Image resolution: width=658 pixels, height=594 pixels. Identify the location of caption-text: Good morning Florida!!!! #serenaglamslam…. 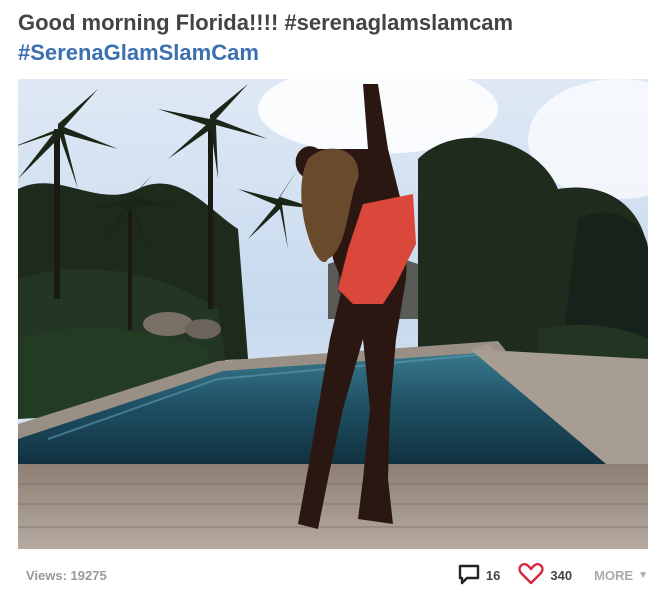
(266, 22).